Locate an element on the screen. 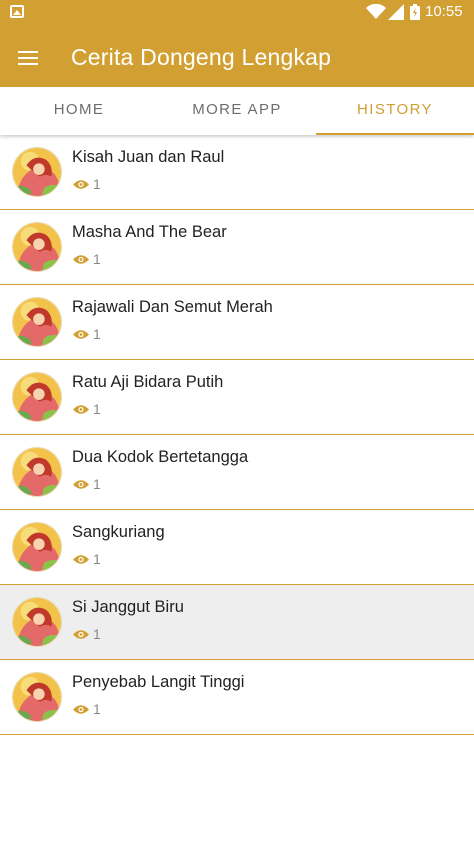 The width and height of the screenshot is (474, 842). app-title: Cerita Dongeng Lengkap is located at coordinates (201, 57).